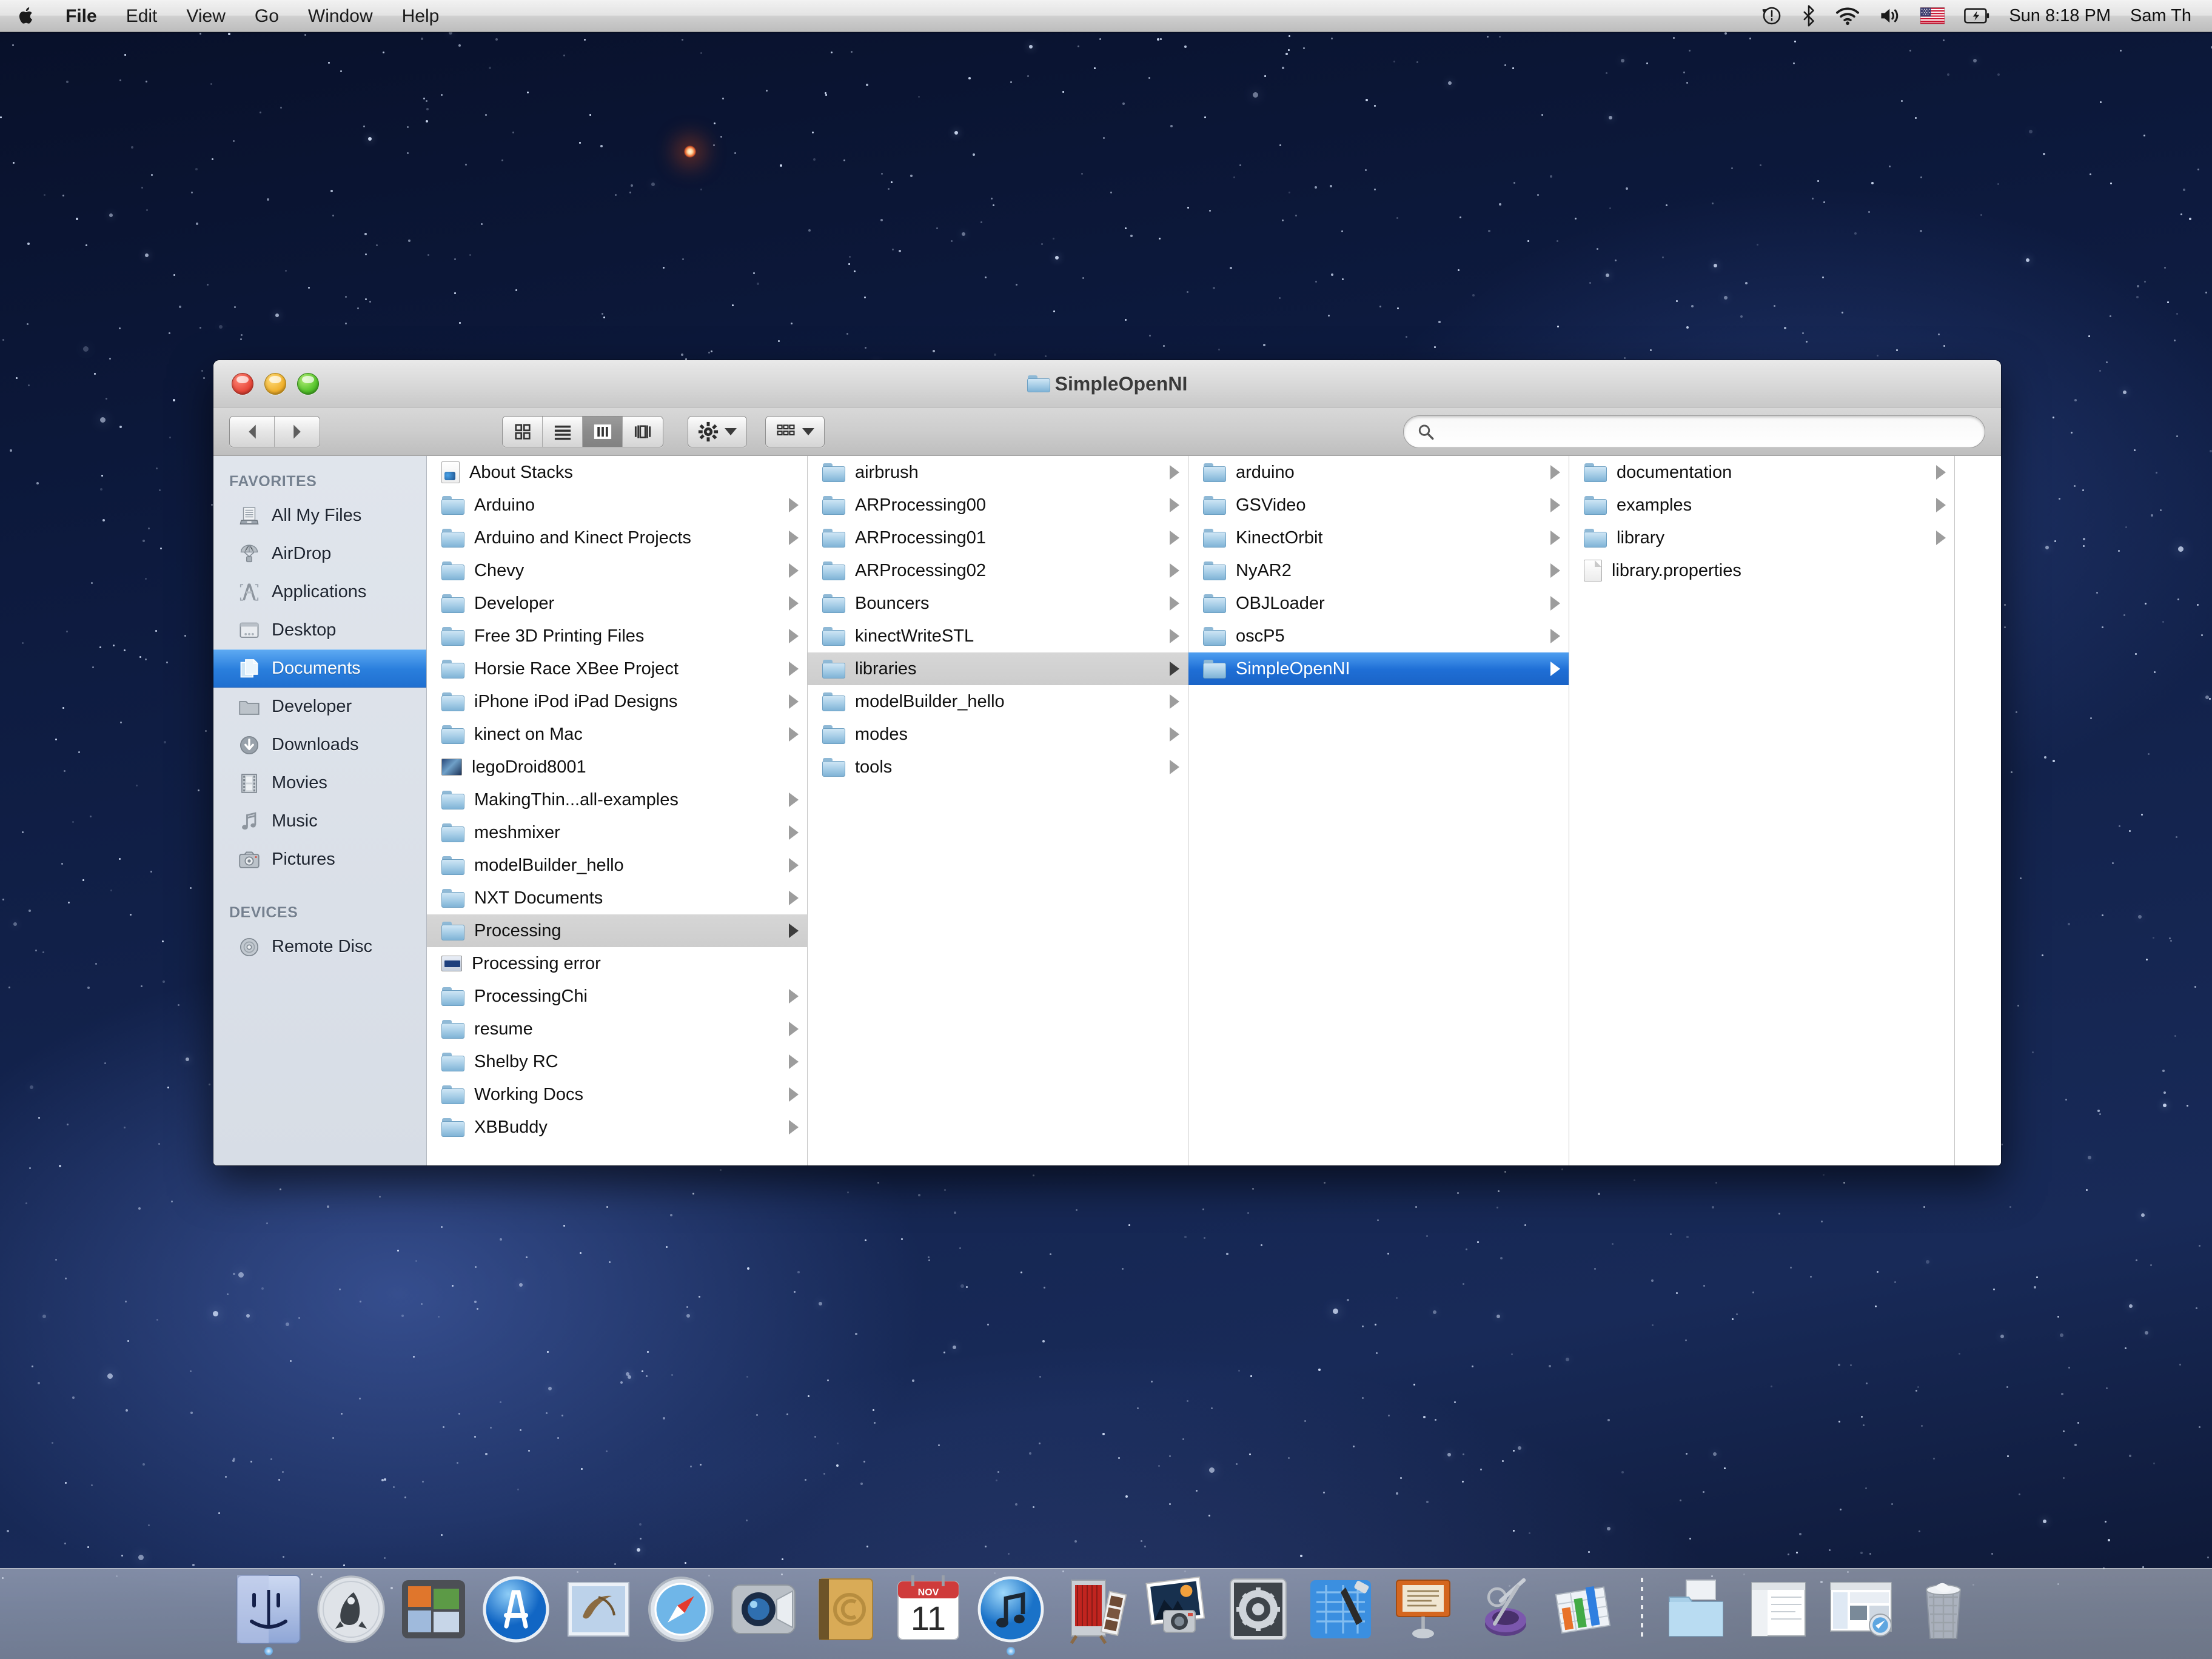  What do you see at coordinates (617, 570) in the screenshot?
I see `list-item: Chevy` at bounding box center [617, 570].